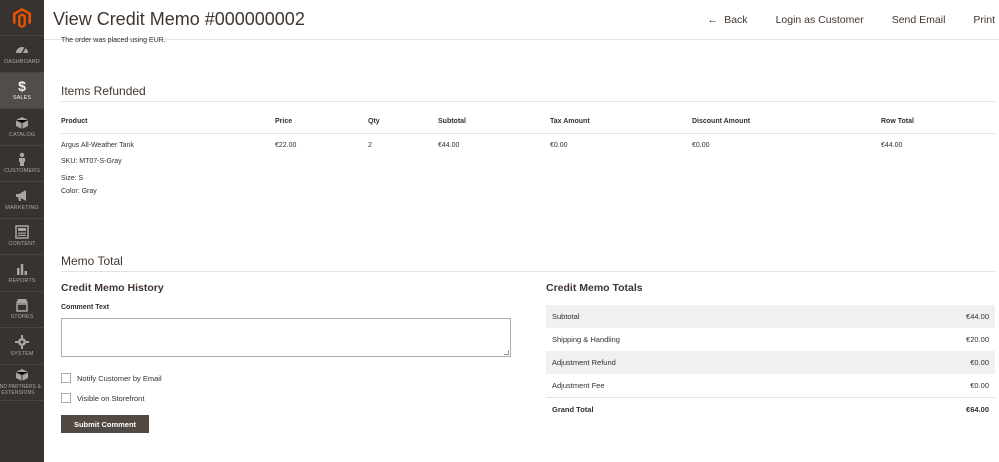  Describe the element at coordinates (892, 145) in the screenshot. I see `row-total-cell: €44.00` at that location.